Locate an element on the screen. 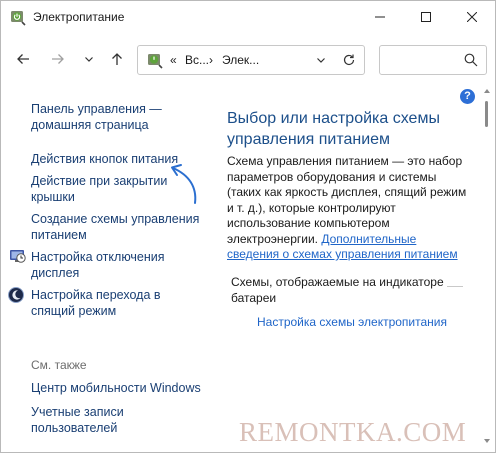 The width and height of the screenshot is (496, 453). change-plan-settings-link: Настройка схемы электропитания is located at coordinates (352, 322).